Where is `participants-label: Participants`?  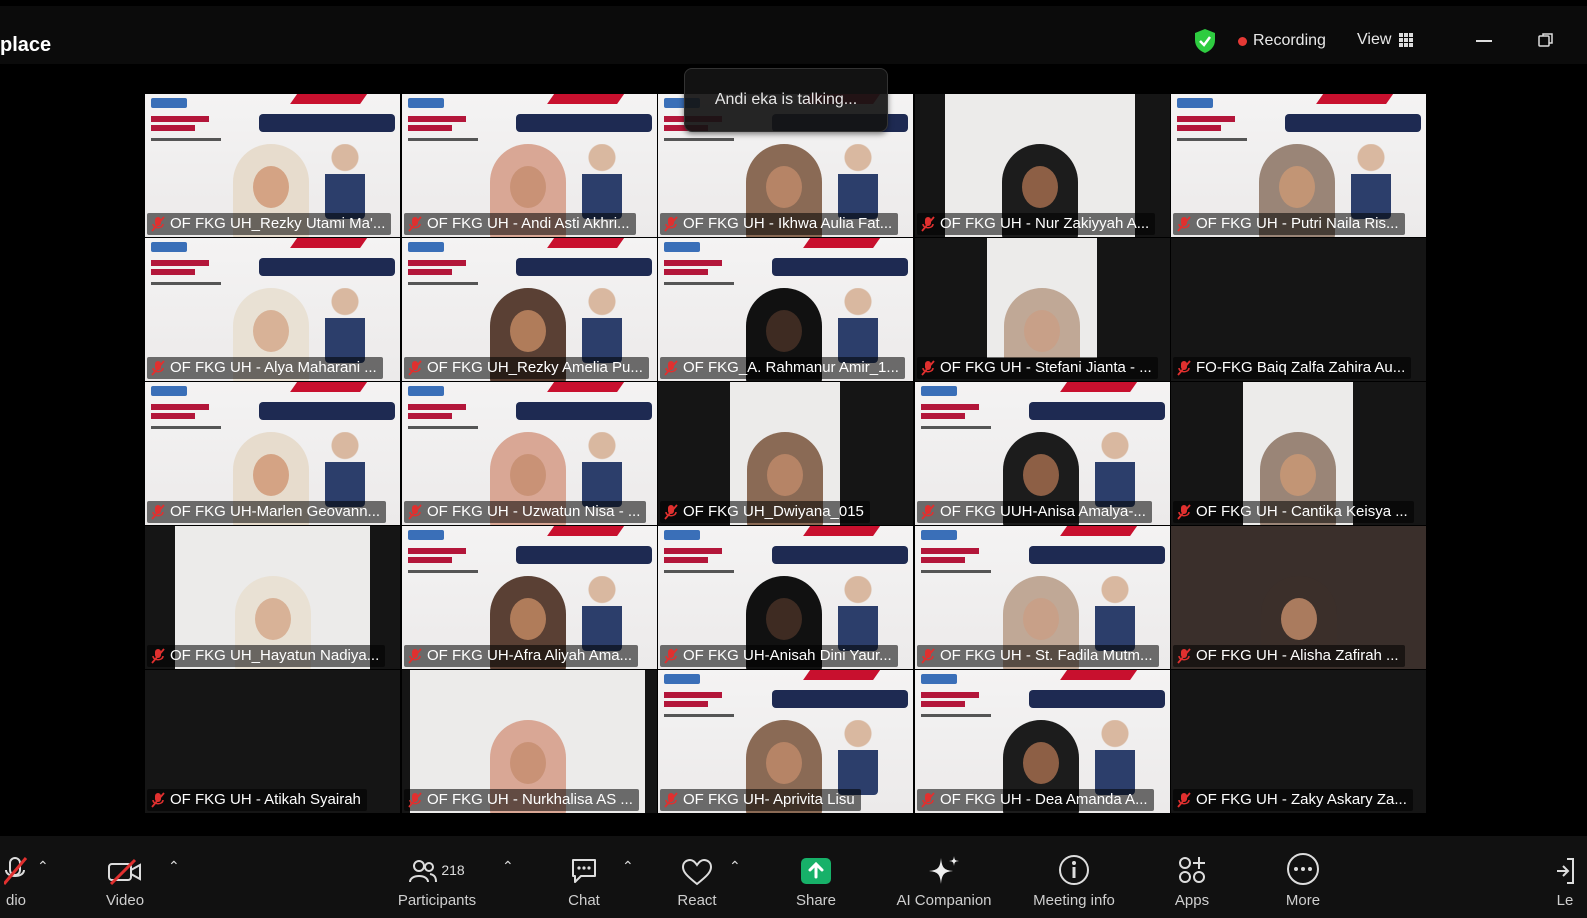 participants-label: Participants is located at coordinates (437, 900).